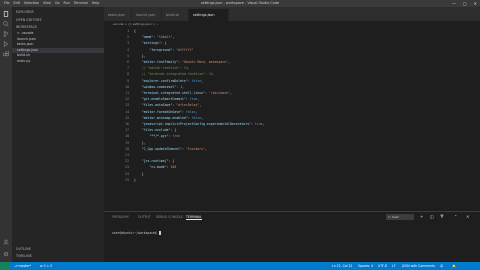  Describe the element at coordinates (6, 254) in the screenshot. I see `gear-icon` at that location.